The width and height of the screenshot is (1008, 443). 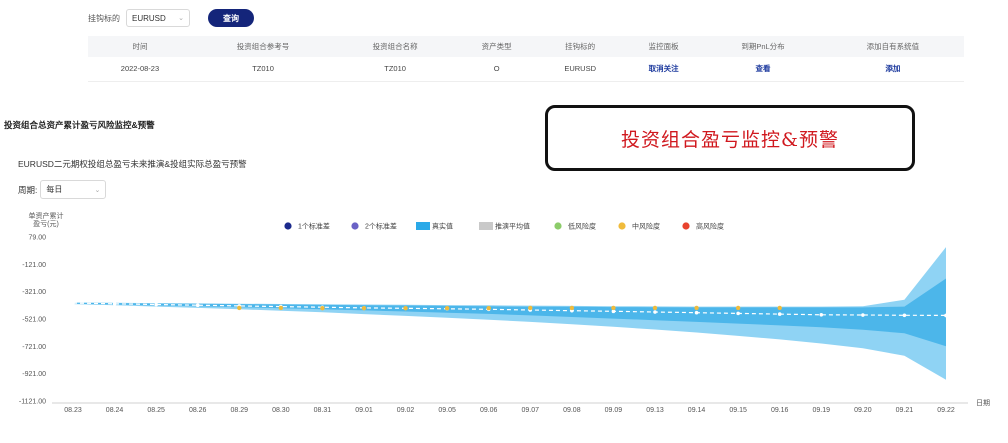 I want to click on cell-asset-type: O, so click(x=497, y=69).